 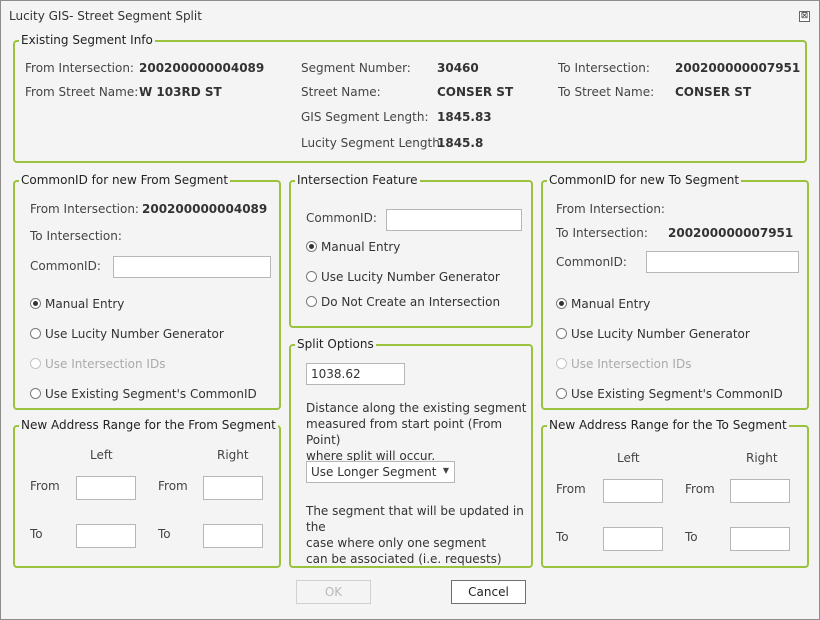 I want to click on from-segment-commonid-input, so click(x=192, y=267).